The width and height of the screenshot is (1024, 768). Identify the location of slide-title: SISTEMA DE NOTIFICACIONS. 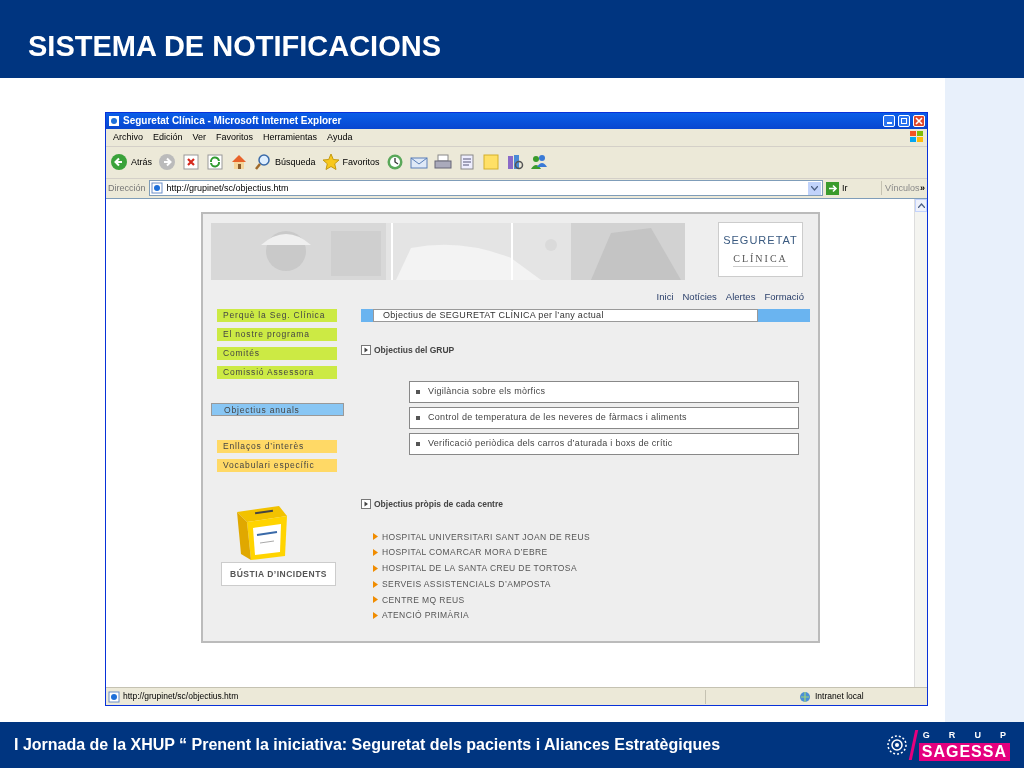
(234, 46).